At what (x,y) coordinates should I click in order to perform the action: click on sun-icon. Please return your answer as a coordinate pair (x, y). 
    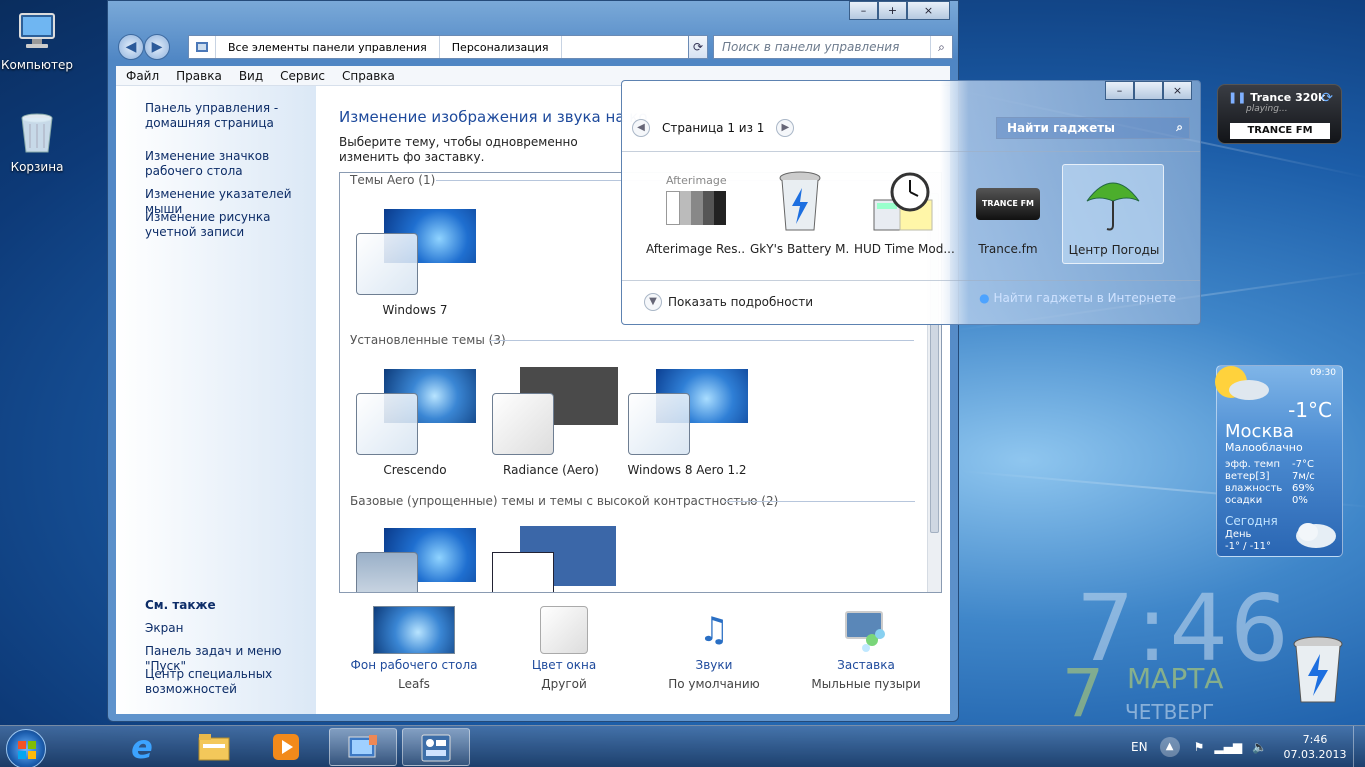
    Looking at the image, I should click on (1242, 386).